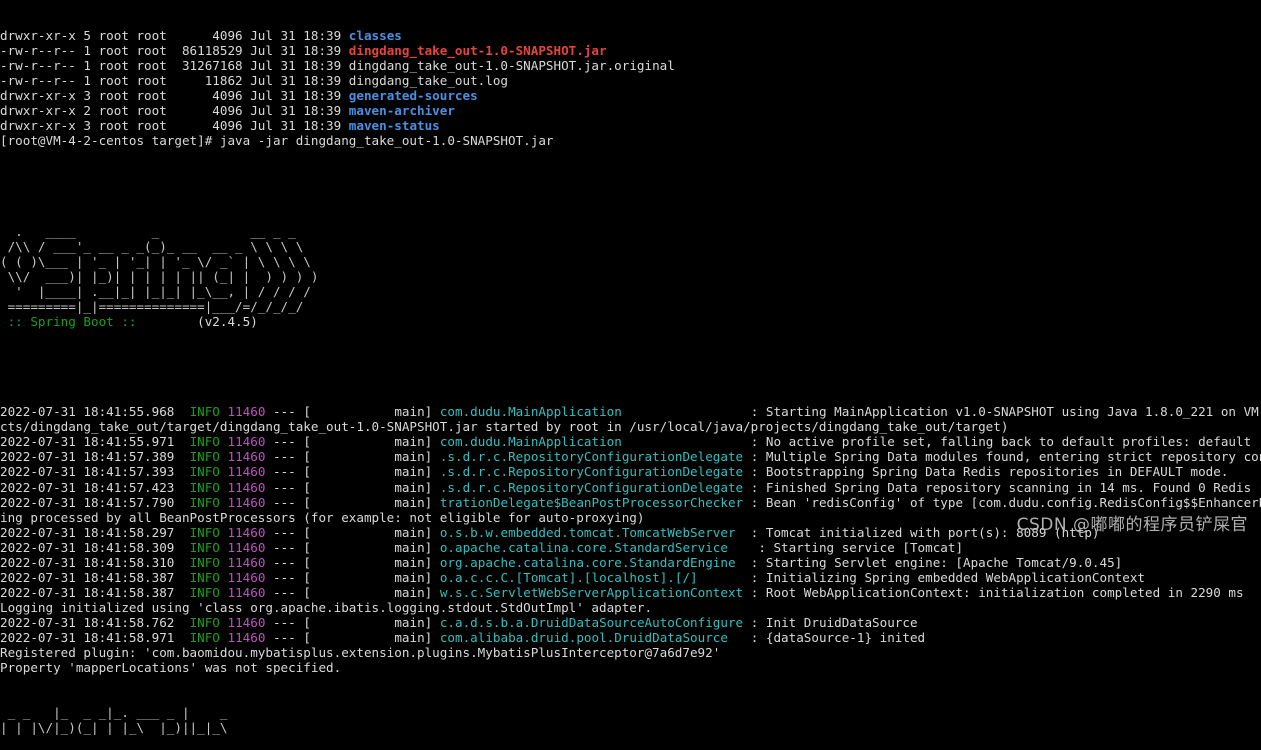 The height and width of the screenshot is (750, 1261). Describe the element at coordinates (155, 291) in the screenshot. I see `banner-art-line: ' |____| .__|_| |_|_| |_\__, | / / / /` at that location.